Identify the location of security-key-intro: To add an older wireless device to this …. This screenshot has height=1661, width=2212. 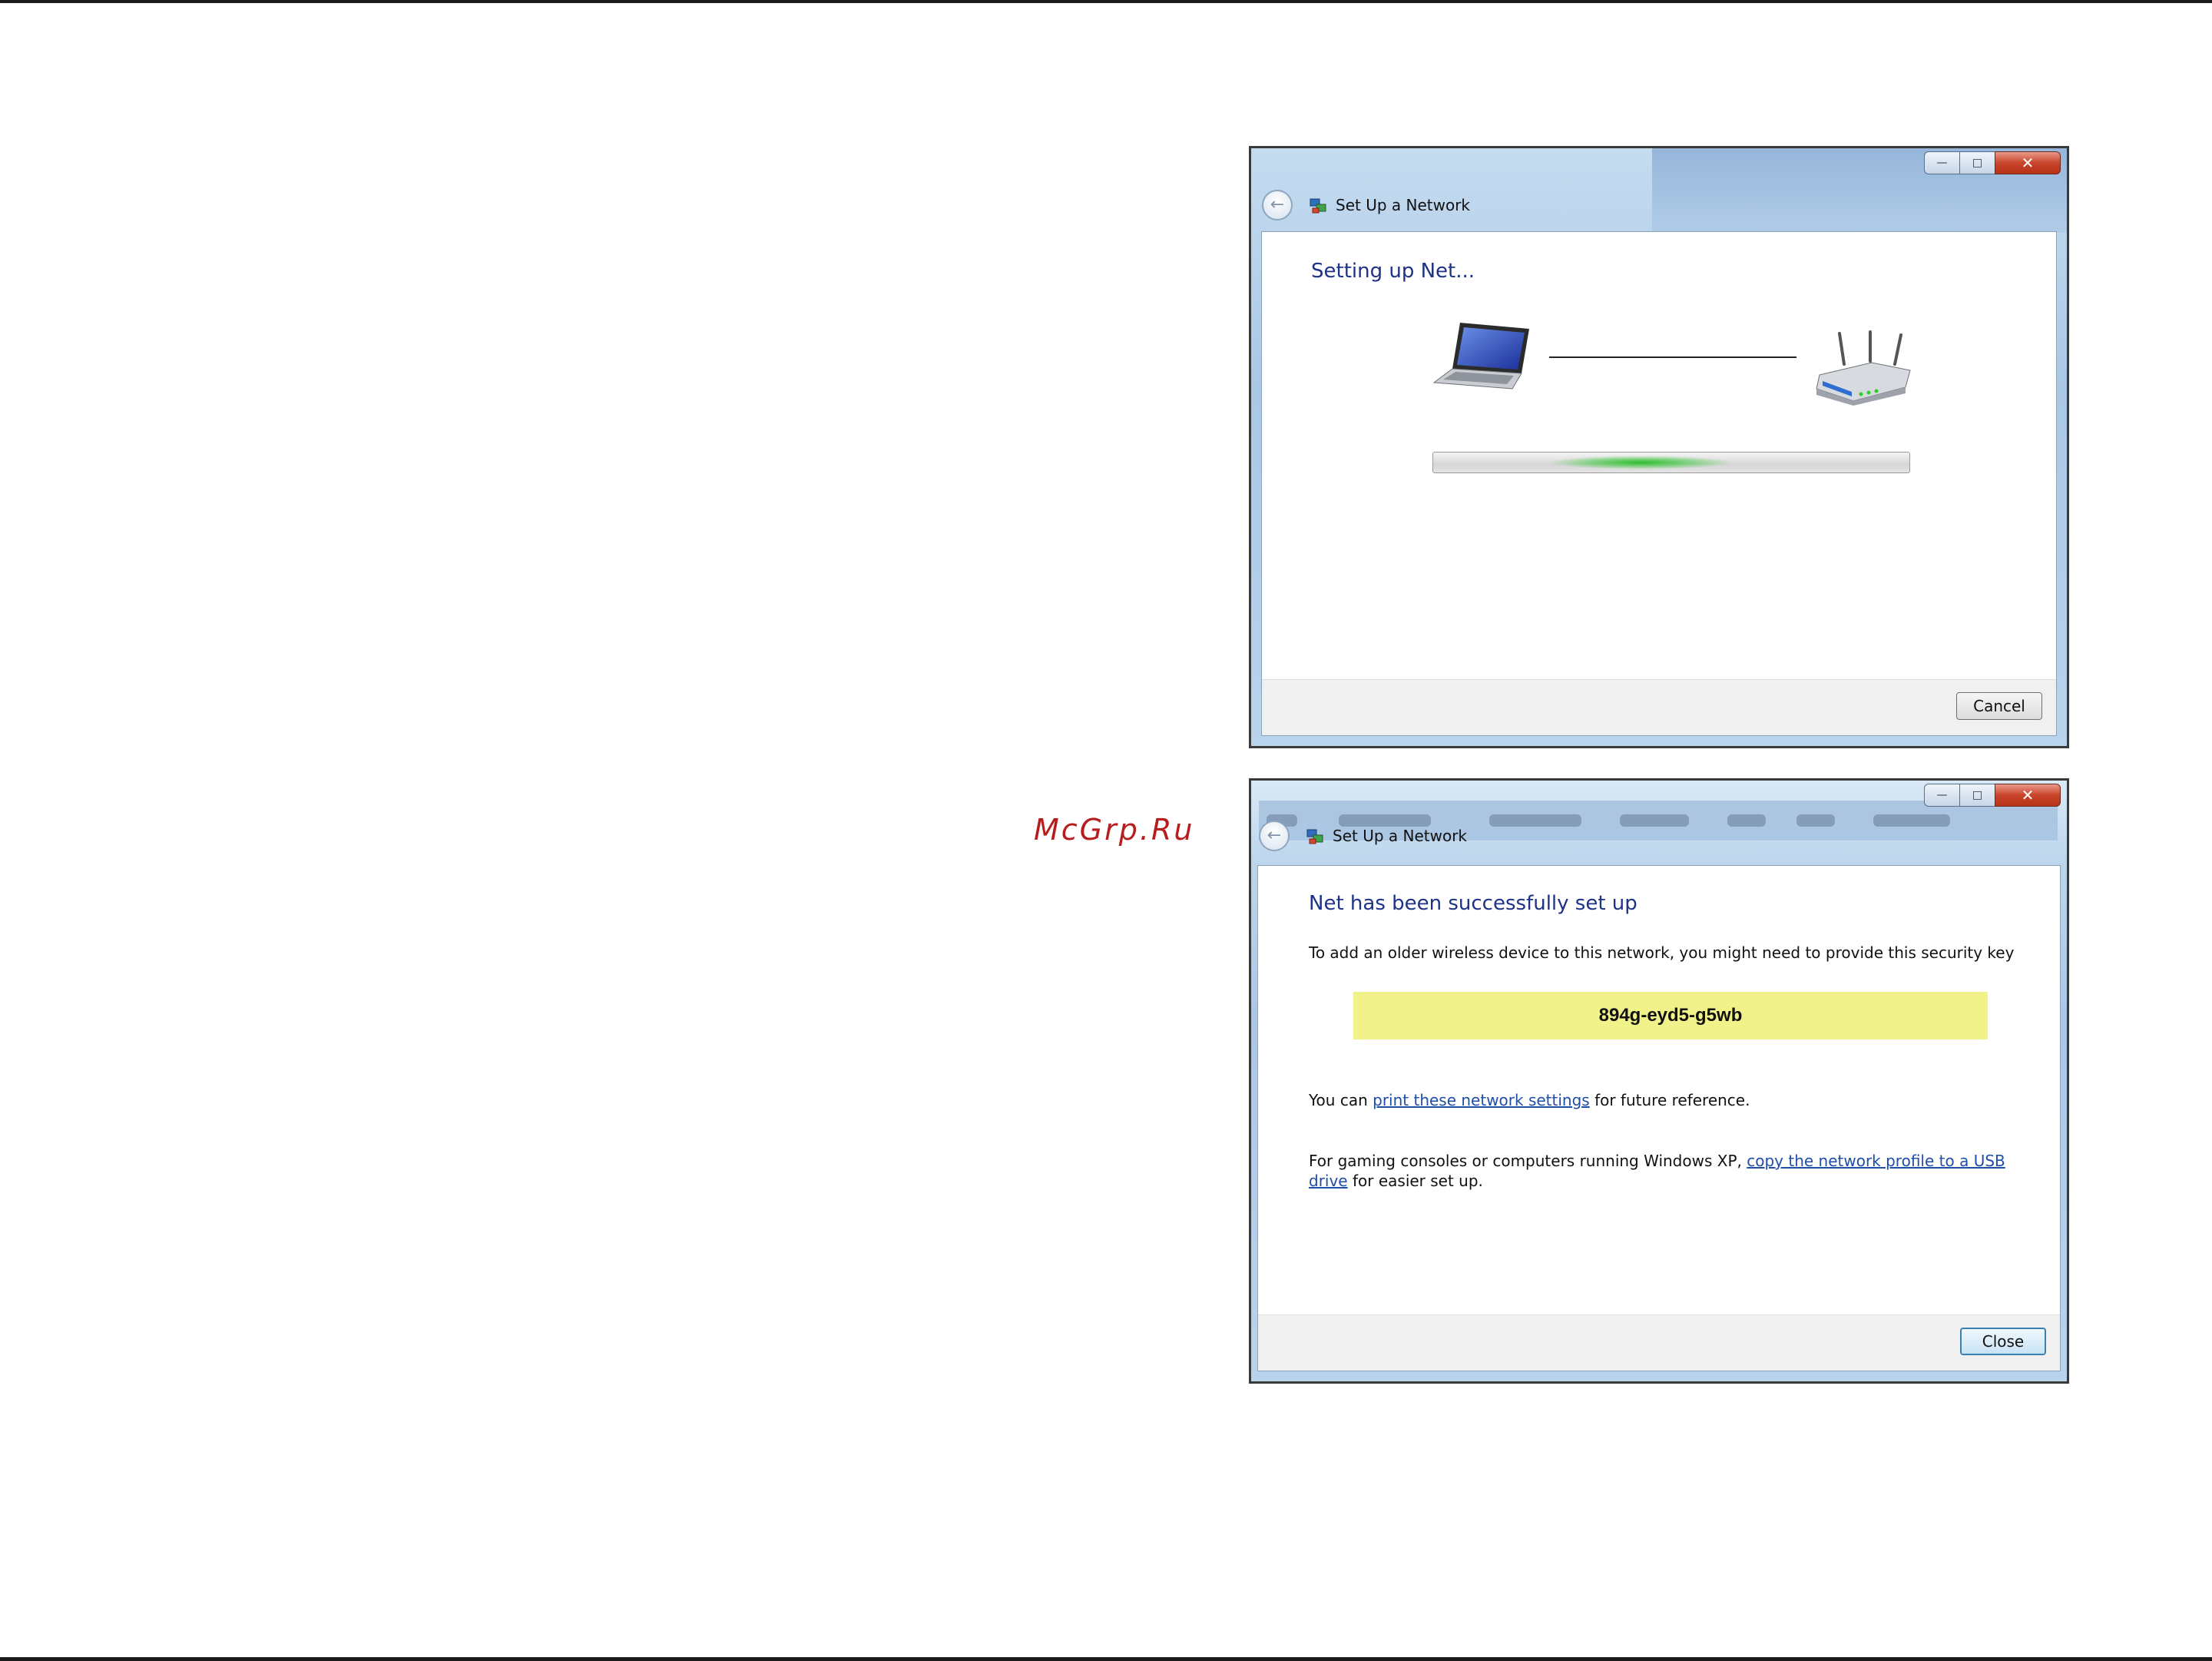
(1662, 952).